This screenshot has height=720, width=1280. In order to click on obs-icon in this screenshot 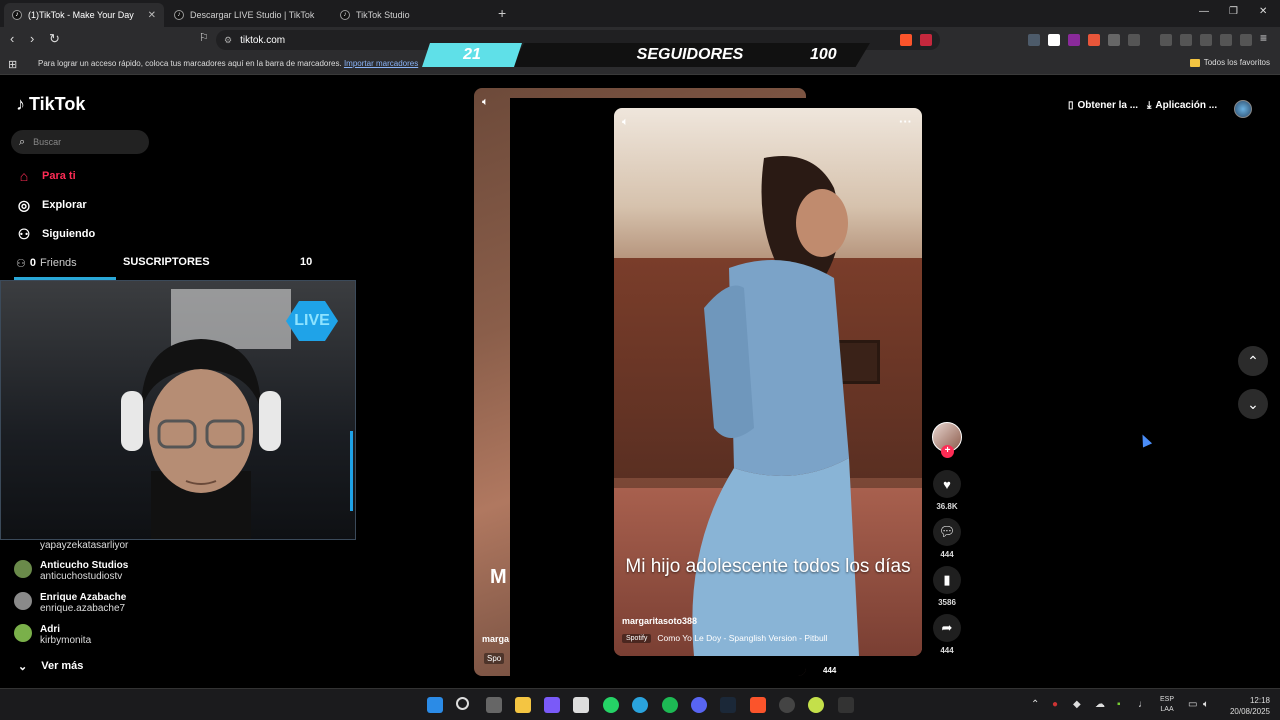, I will do `click(787, 705)`.